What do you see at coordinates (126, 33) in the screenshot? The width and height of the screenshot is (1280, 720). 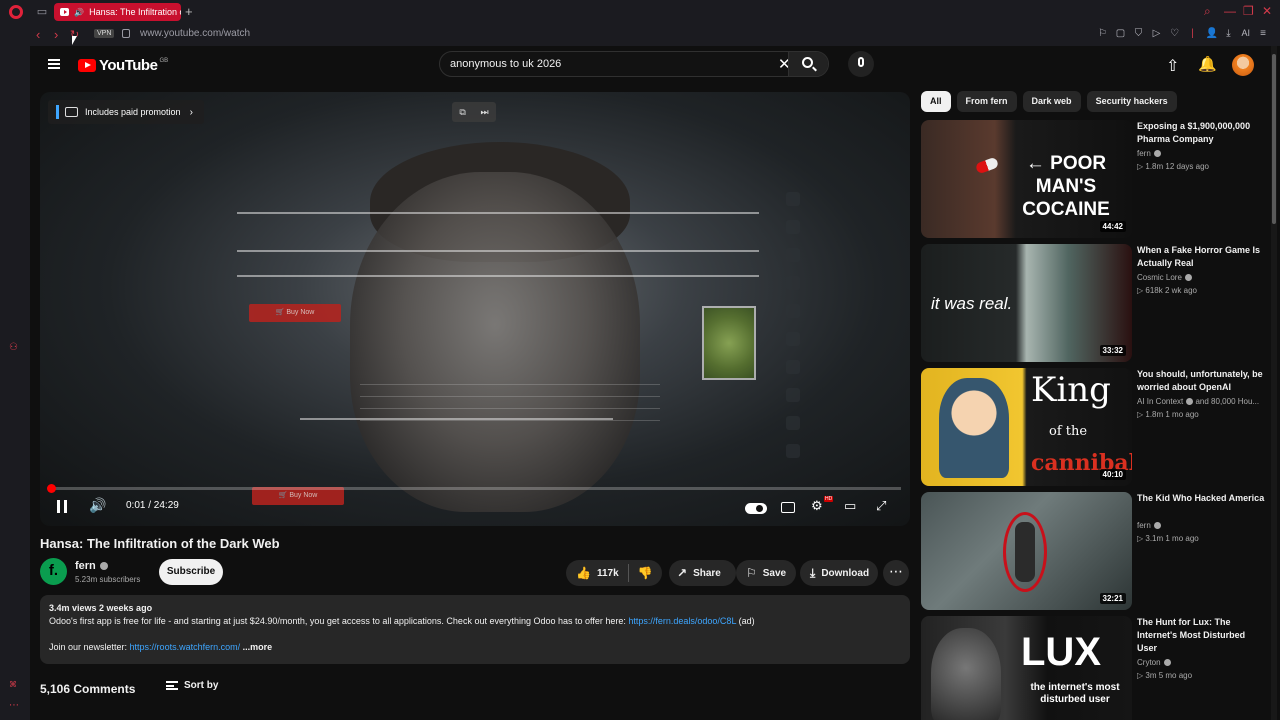 I see `lock-icon` at bounding box center [126, 33].